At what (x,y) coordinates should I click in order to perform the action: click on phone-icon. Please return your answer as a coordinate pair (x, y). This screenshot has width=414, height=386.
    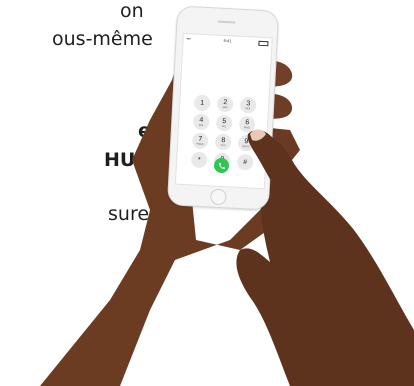
    Looking at the image, I should click on (221, 165).